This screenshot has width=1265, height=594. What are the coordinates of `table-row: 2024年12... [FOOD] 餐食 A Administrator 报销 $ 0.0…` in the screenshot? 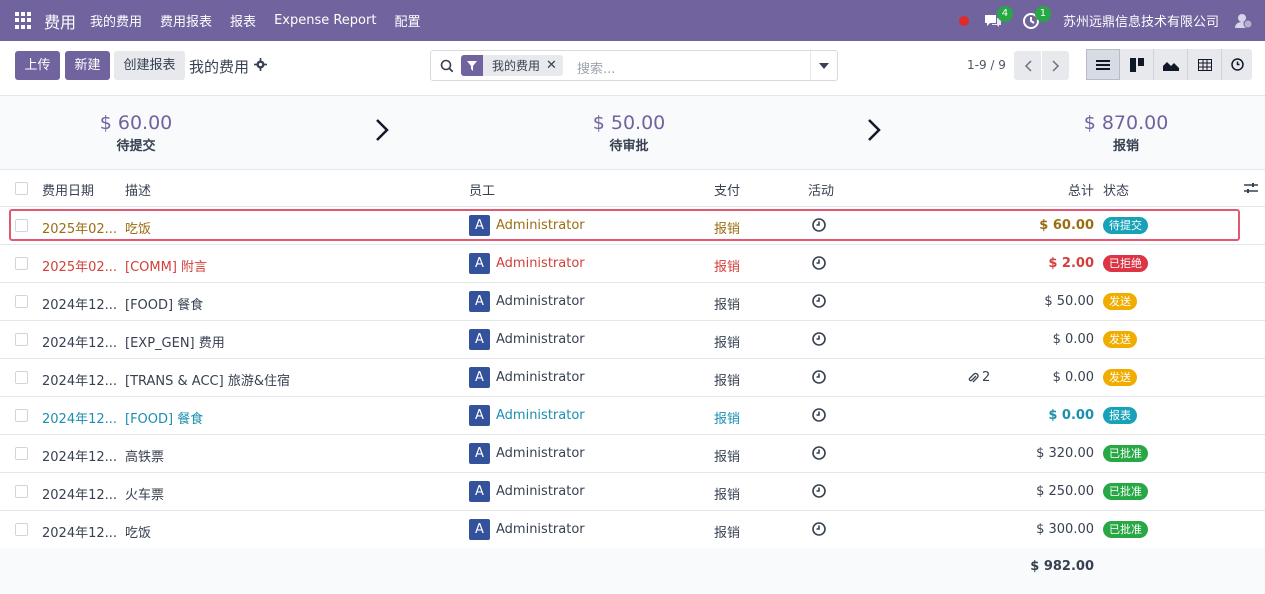 It's located at (632, 416).